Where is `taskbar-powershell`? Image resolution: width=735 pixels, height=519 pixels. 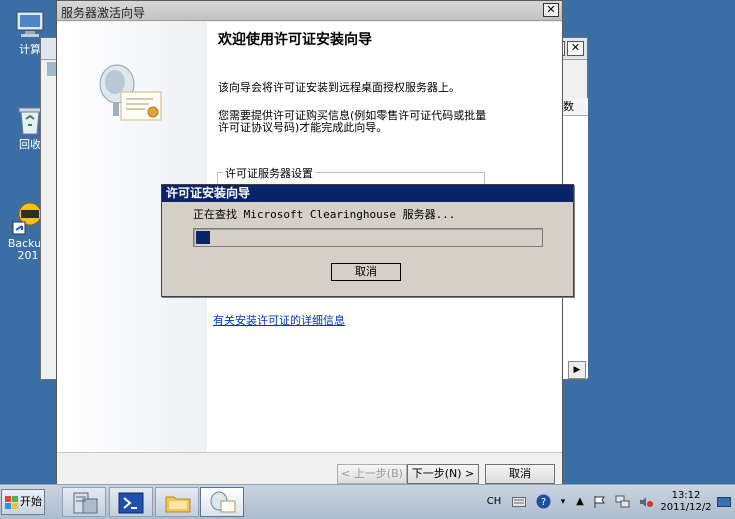
taskbar-powershell is located at coordinates (131, 502).